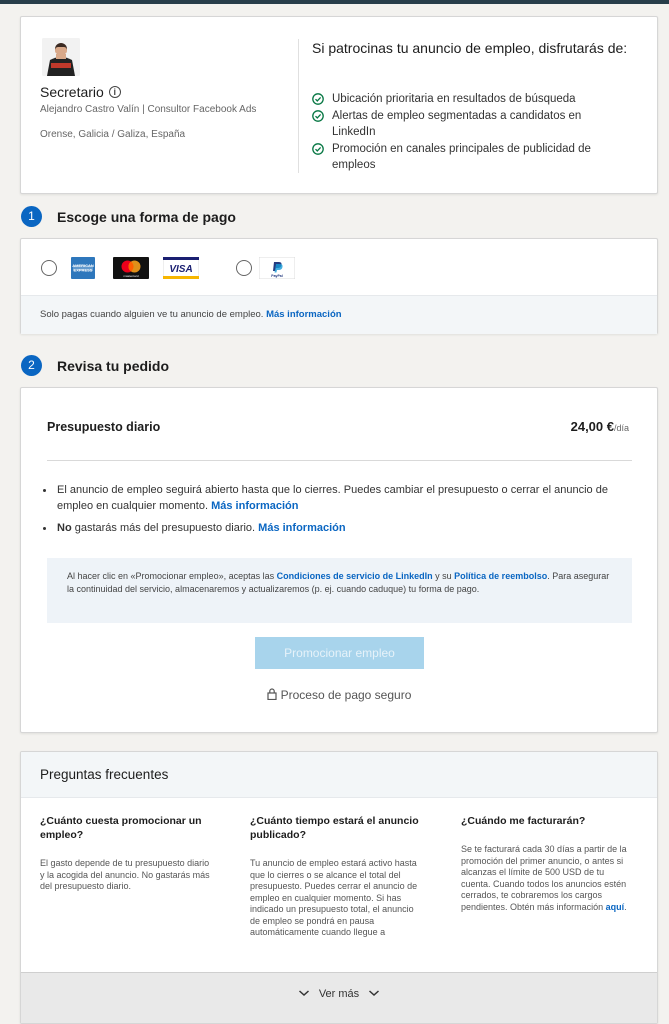  I want to click on daily-budget-value: 24,00 €/día, so click(600, 426).